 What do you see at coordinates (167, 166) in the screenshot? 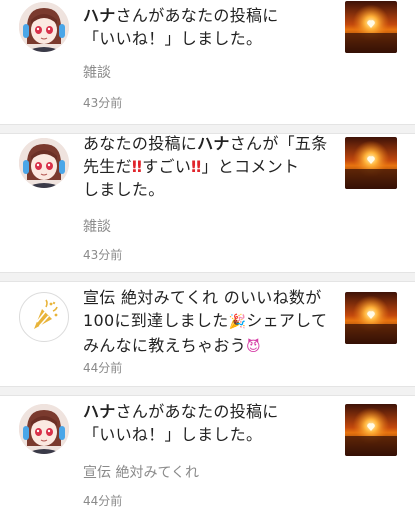
I see `comment-text-b: すごい` at bounding box center [167, 166].